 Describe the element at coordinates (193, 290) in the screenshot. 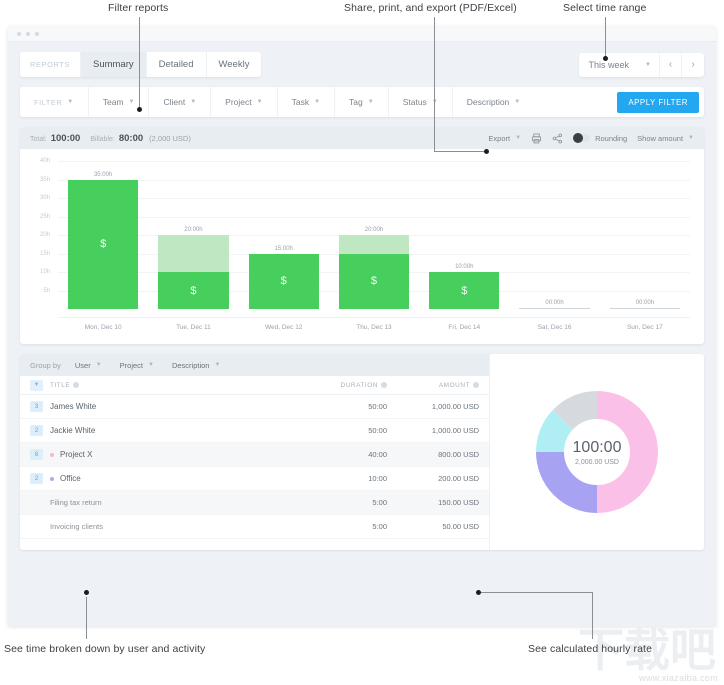

I see `billable-dollar-icon: $` at that location.